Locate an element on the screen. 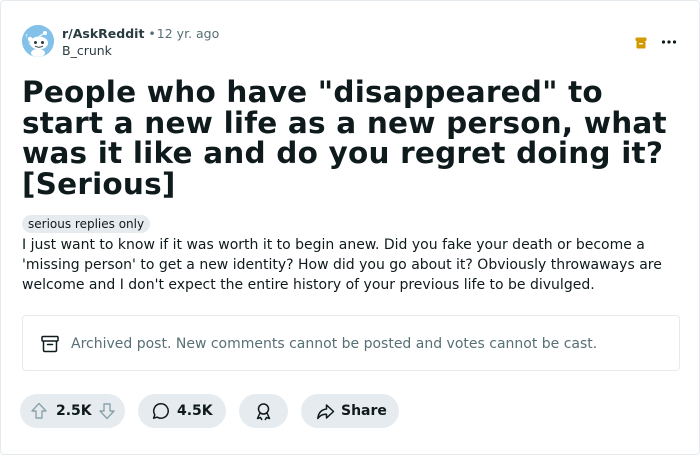  more-options-button is located at coordinates (669, 42).